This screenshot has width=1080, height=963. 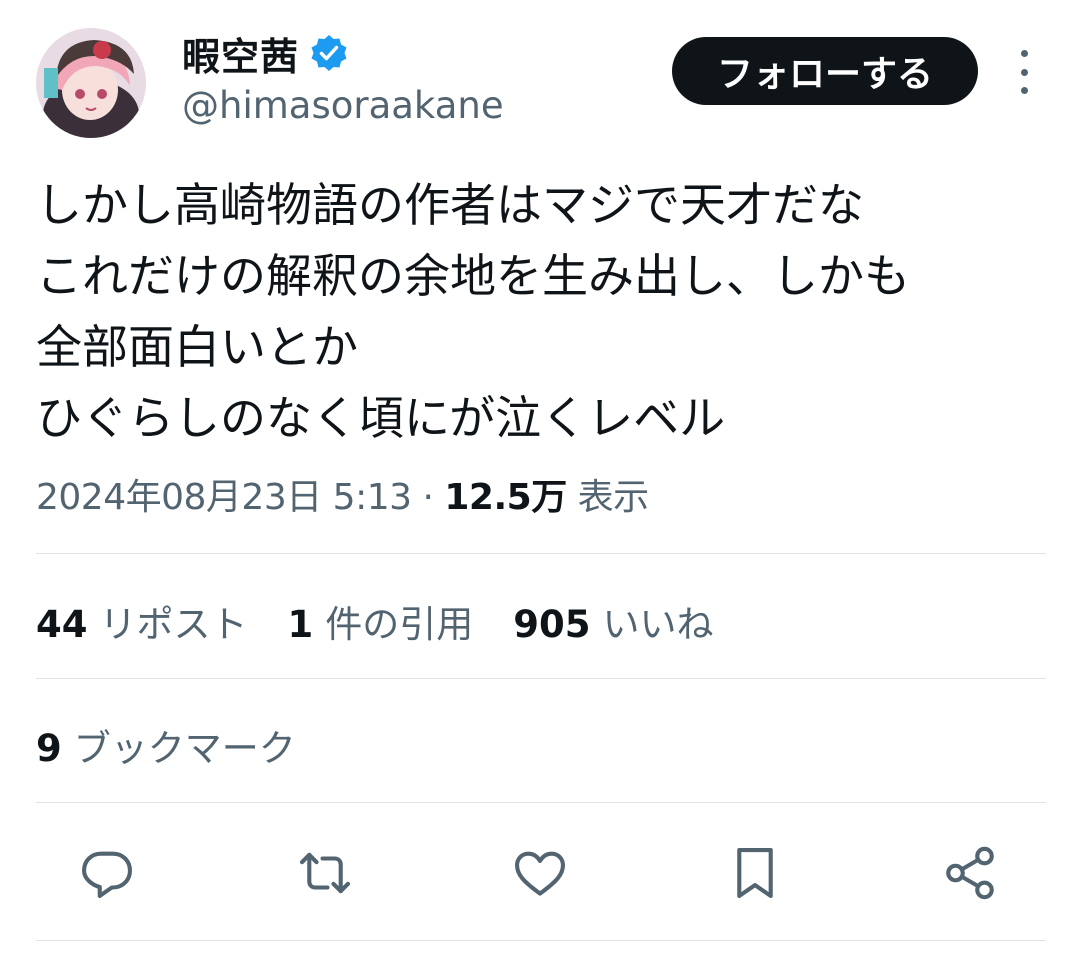 What do you see at coordinates (399, 624) in the screenshot?
I see `quote-label: 件の引用` at bounding box center [399, 624].